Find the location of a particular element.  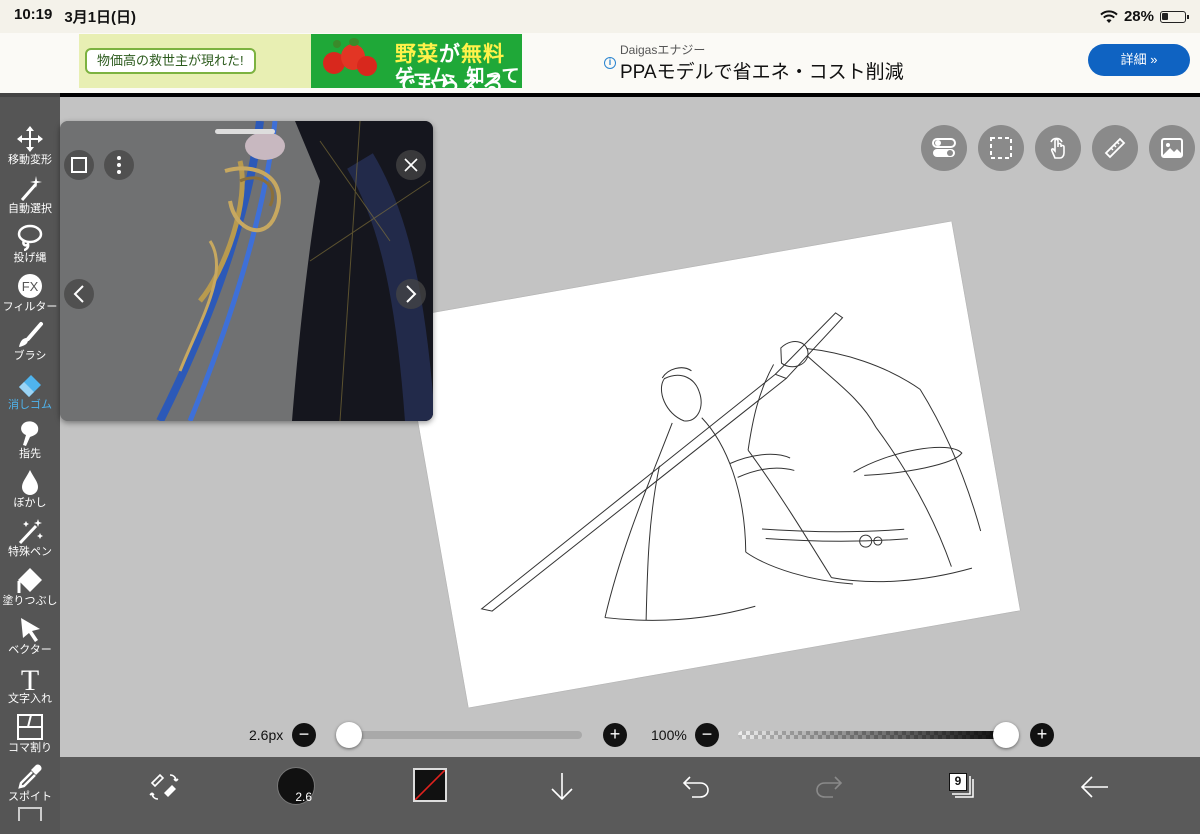

tool-label: フィルター is located at coordinates (30, 307).